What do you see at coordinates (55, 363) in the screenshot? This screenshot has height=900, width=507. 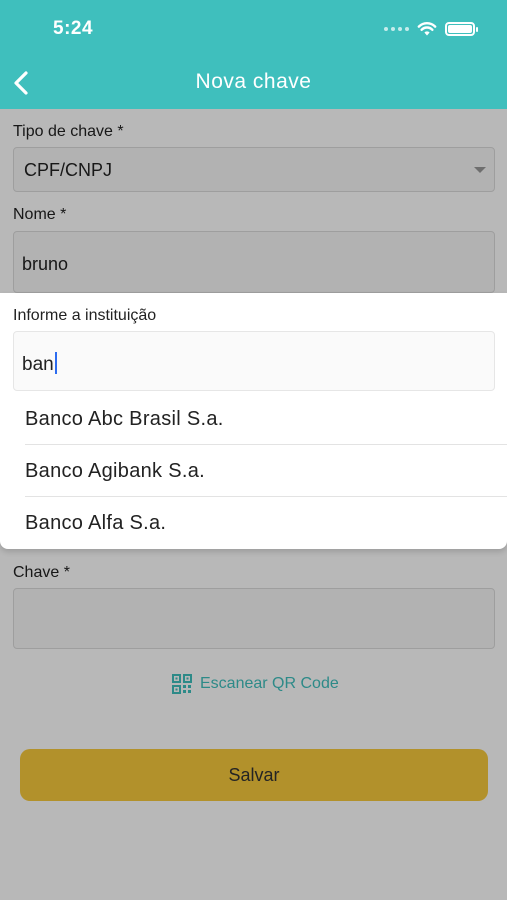 I see `text-cursor` at bounding box center [55, 363].